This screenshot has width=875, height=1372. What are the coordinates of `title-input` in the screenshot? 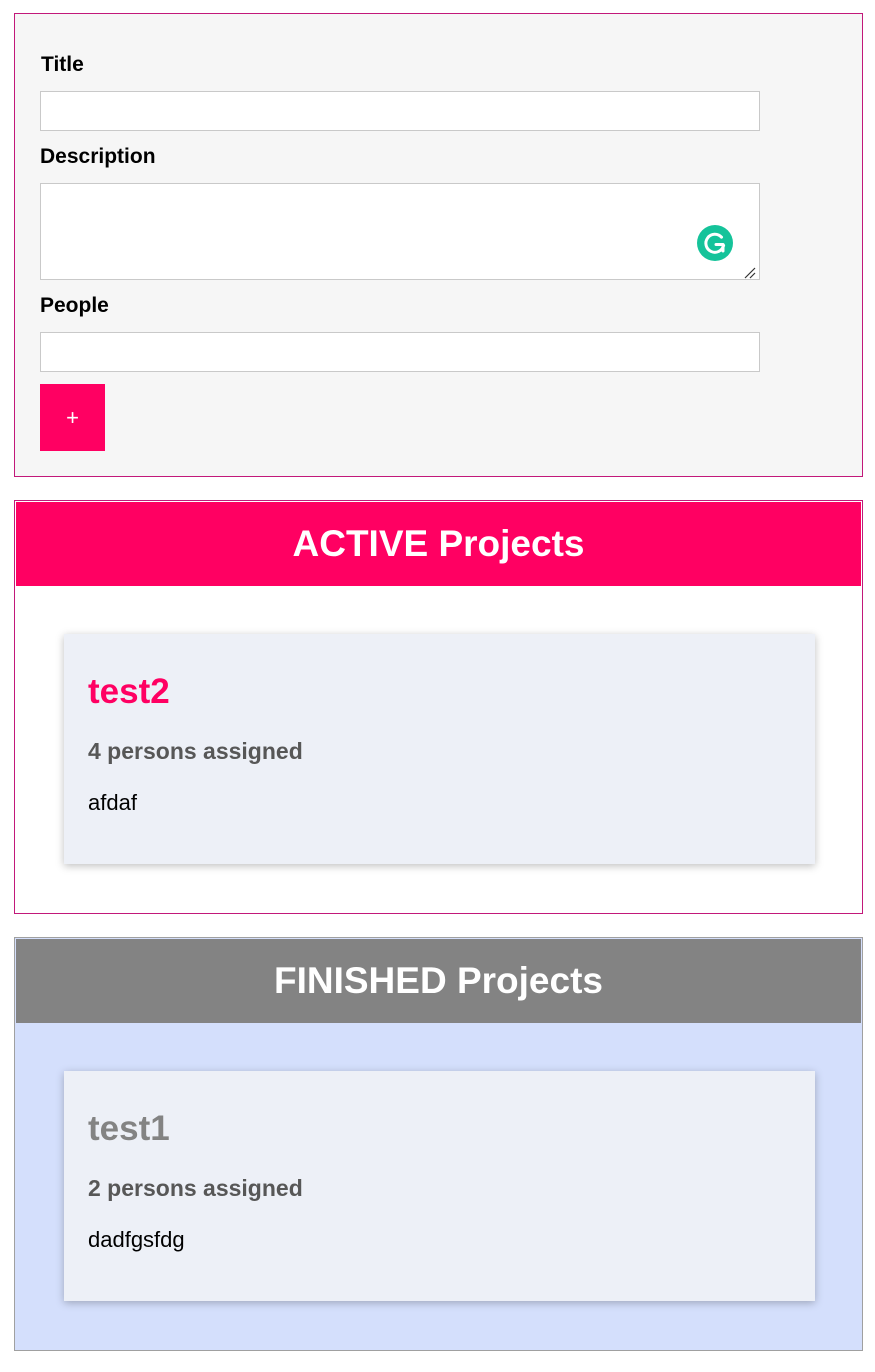 It's located at (400, 111).